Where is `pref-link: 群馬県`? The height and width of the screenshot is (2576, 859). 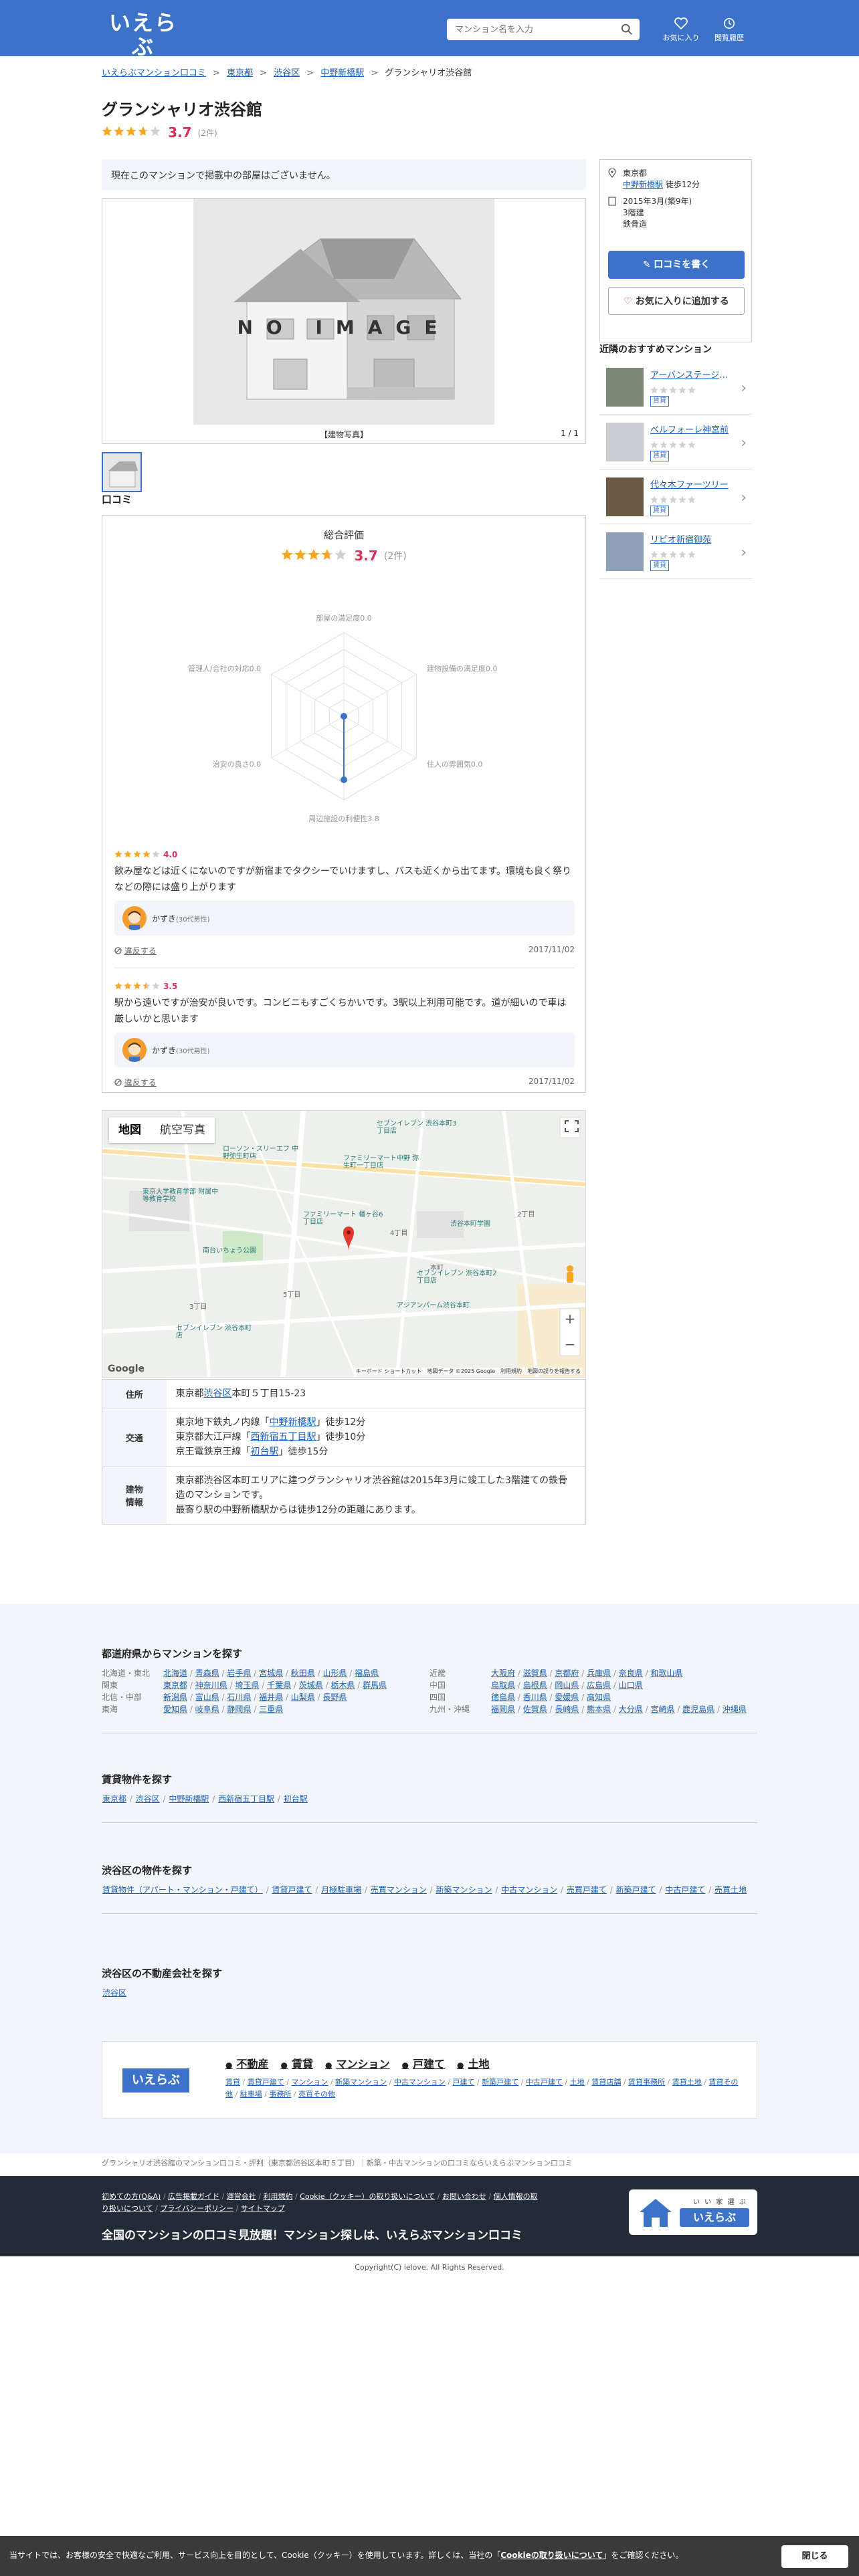 pref-link: 群馬県 is located at coordinates (375, 1685).